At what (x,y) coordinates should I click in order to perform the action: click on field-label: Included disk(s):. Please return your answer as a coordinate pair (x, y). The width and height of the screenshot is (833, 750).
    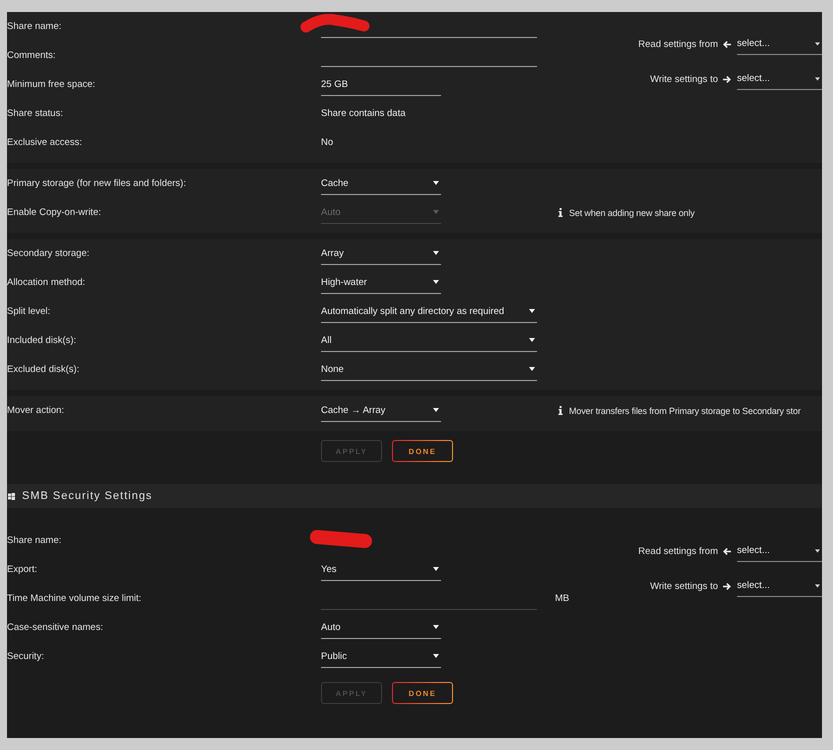
    Looking at the image, I should click on (41, 340).